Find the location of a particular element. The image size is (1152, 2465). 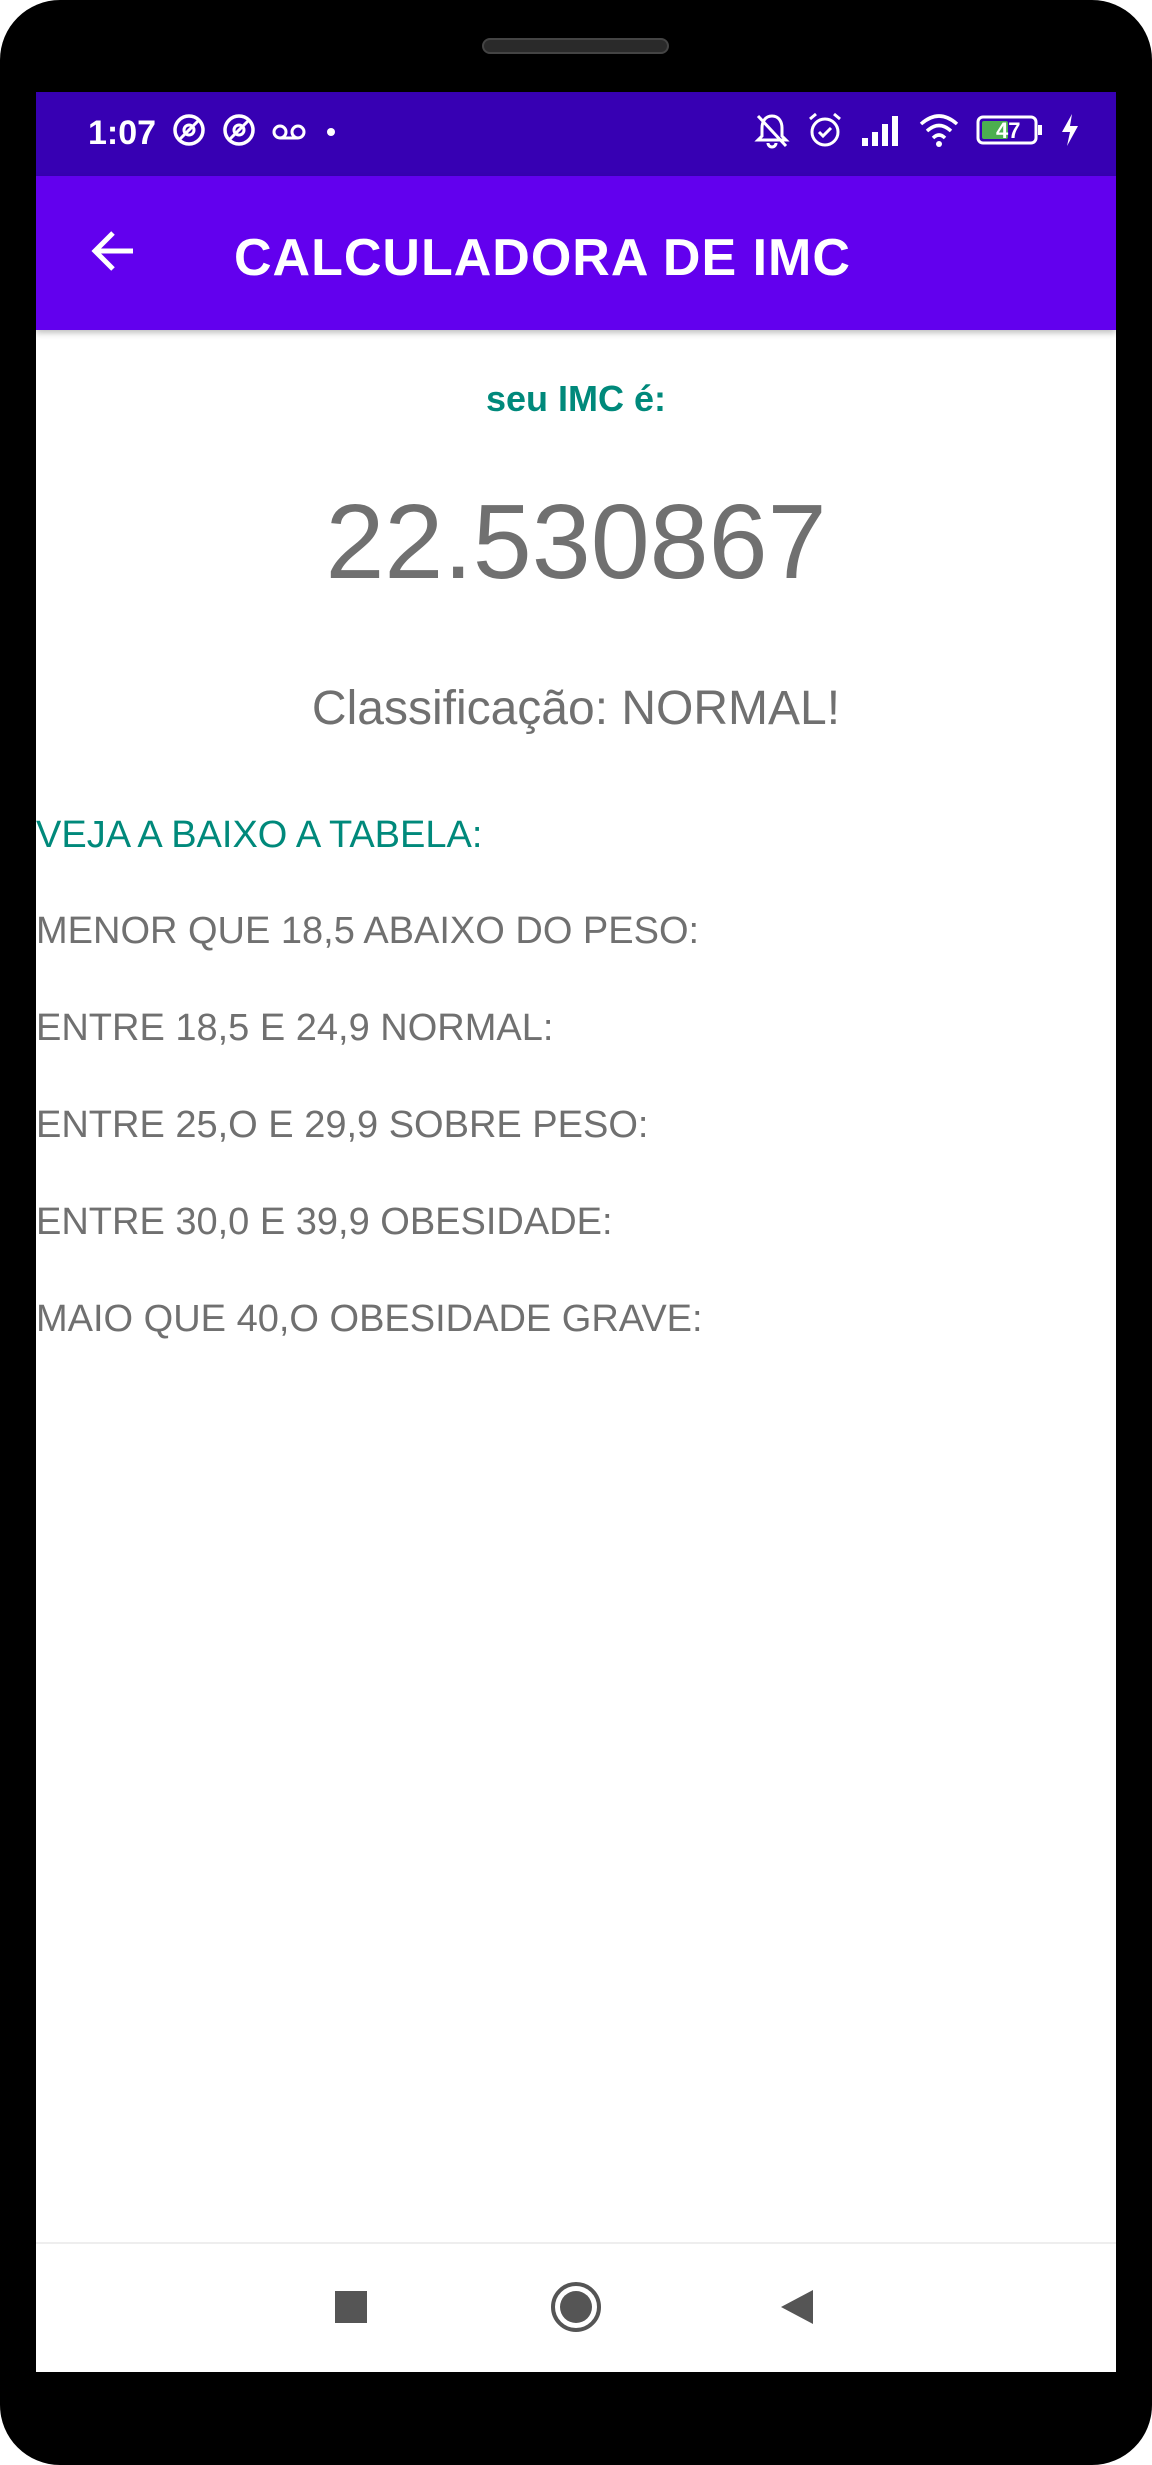

status-bar: 1:07 47 is located at coordinates (576, 134).